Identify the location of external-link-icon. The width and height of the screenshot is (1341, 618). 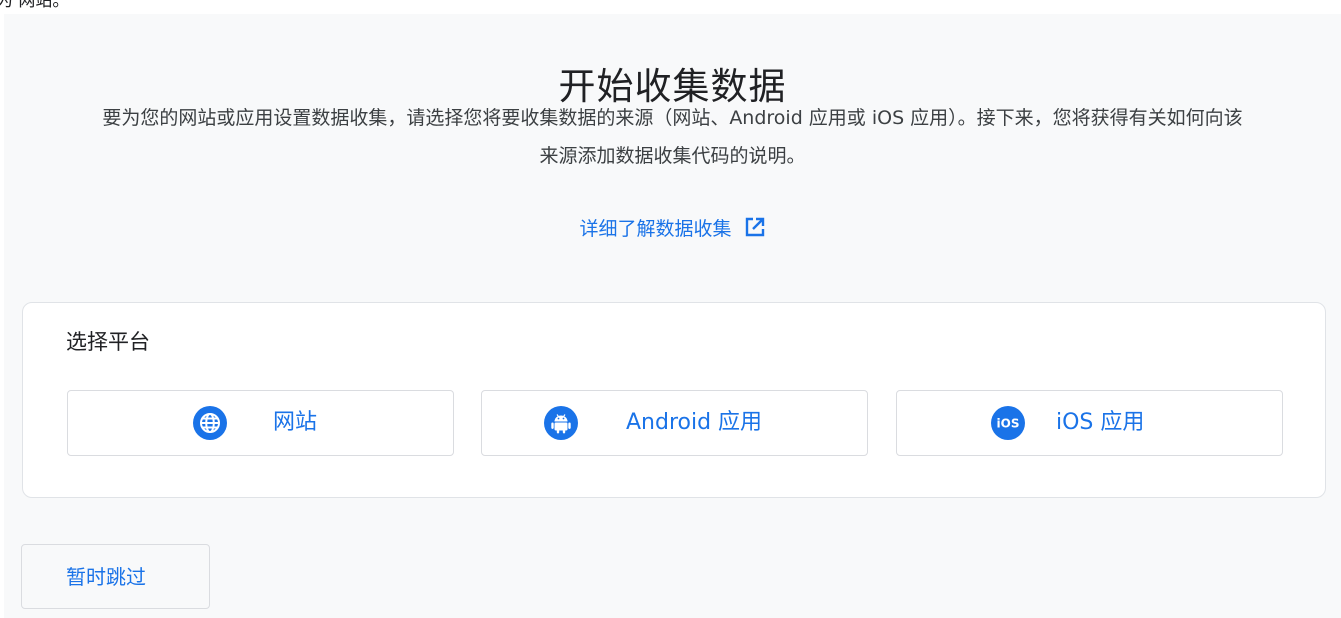
(755, 231).